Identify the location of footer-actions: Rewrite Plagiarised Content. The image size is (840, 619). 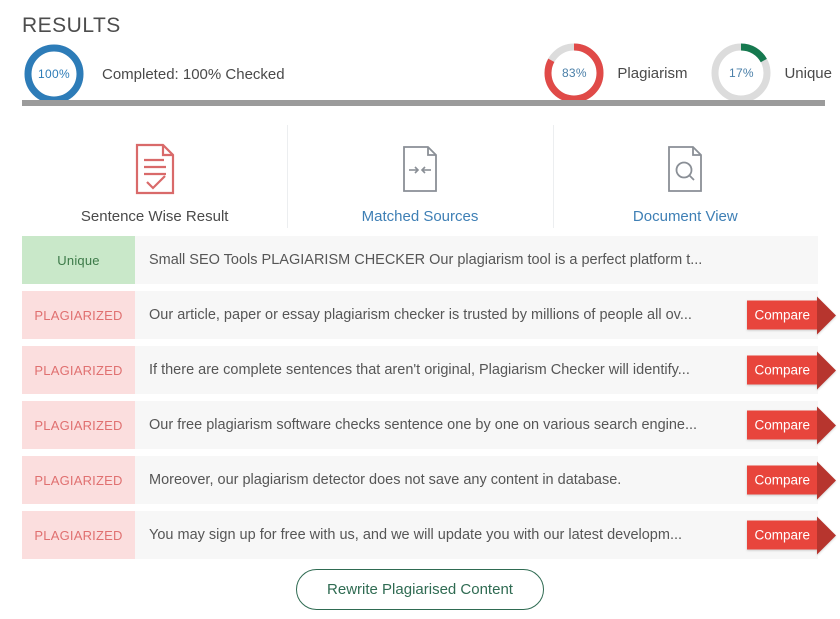
(420, 589).